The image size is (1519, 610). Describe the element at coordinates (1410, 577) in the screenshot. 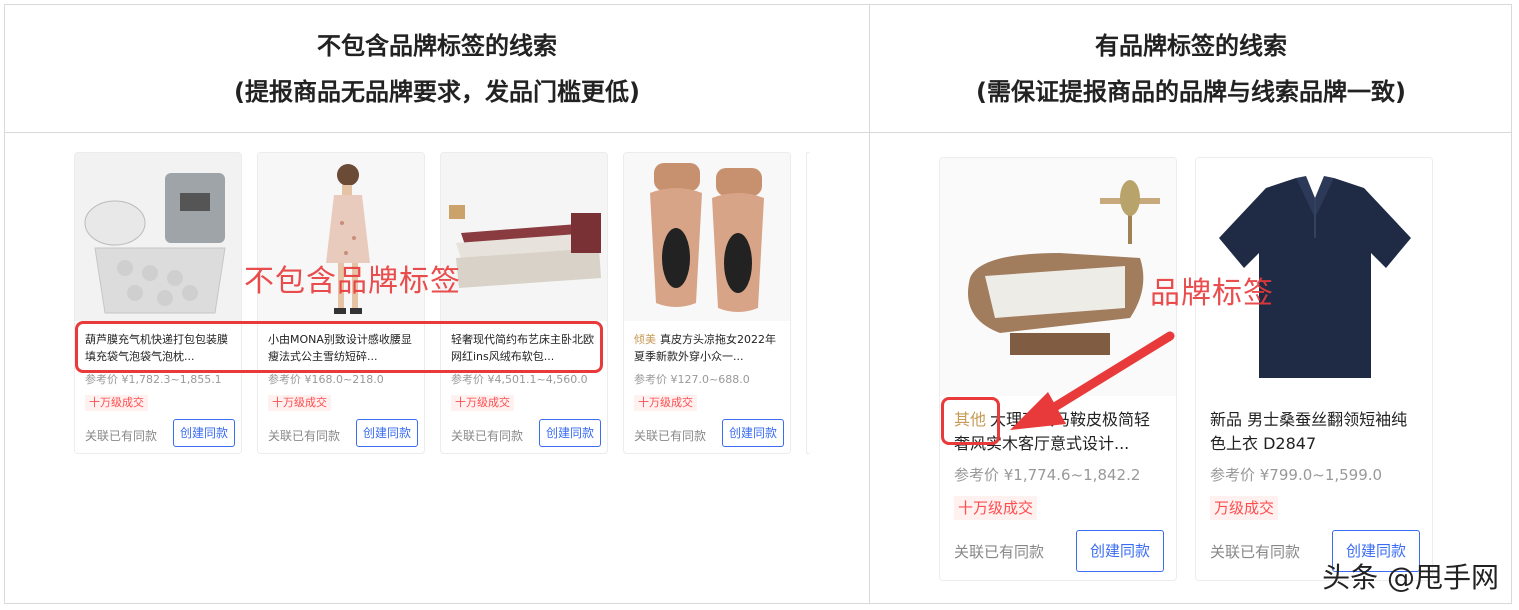

I see `watermark: 头条 @甩手网` at that location.